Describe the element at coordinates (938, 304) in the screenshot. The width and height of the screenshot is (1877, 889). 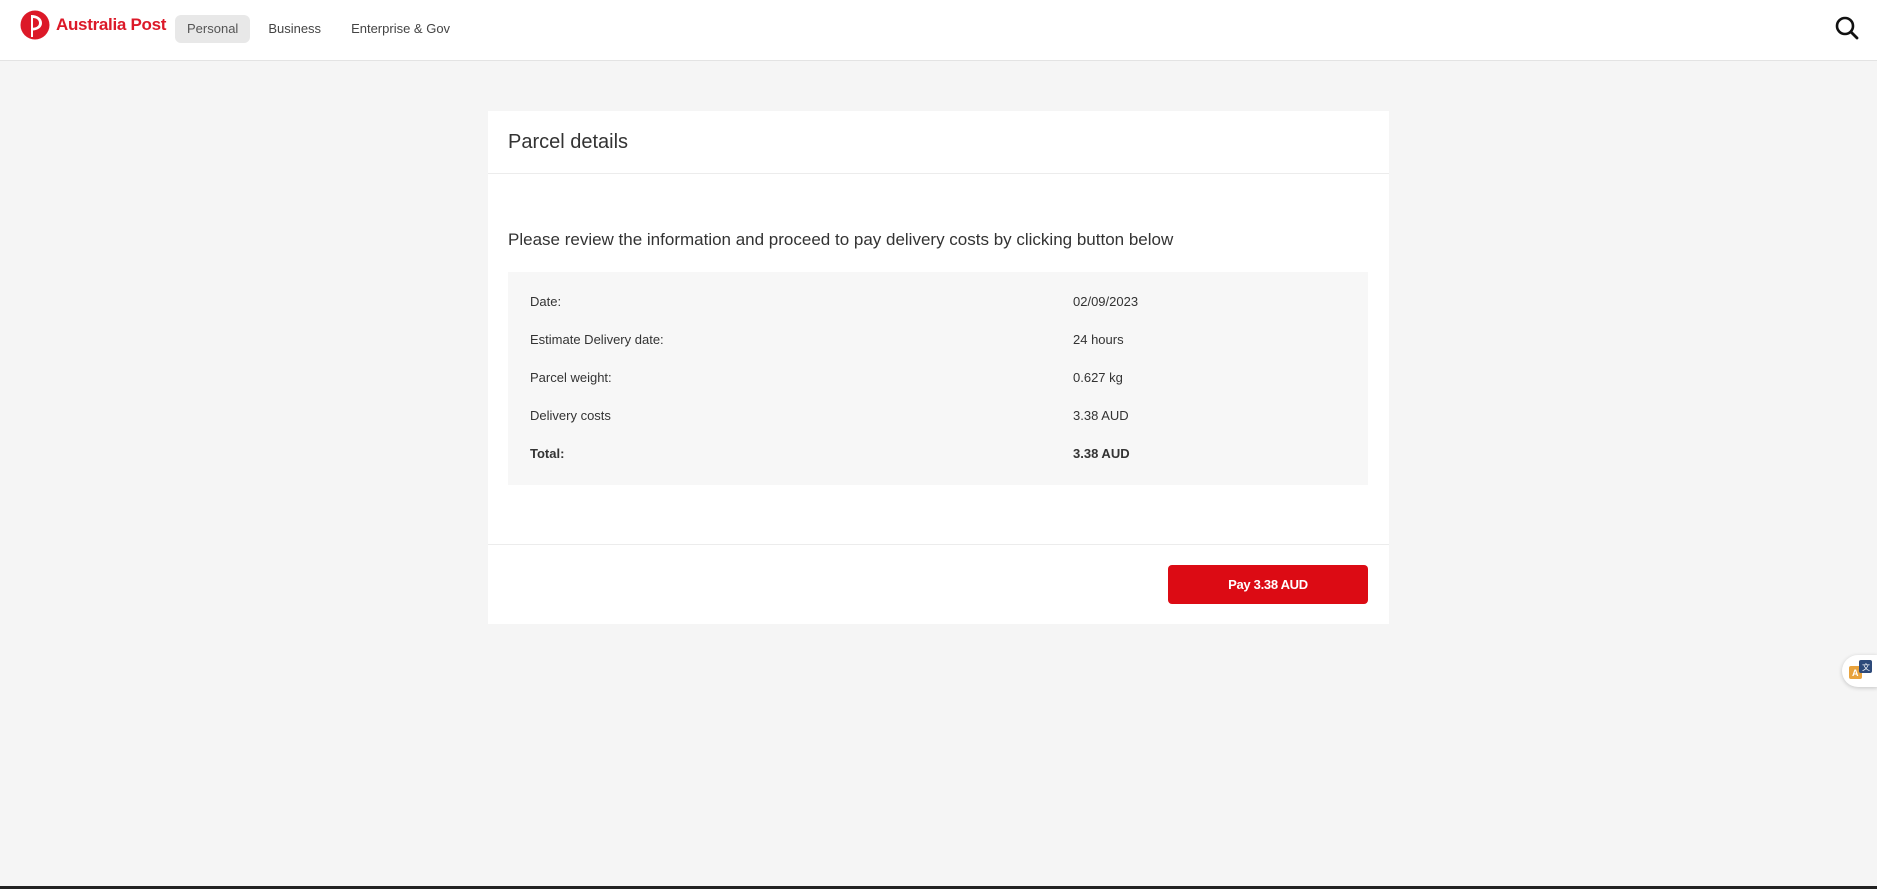
I see `detail-row-date: Date: 02/09/2023` at that location.